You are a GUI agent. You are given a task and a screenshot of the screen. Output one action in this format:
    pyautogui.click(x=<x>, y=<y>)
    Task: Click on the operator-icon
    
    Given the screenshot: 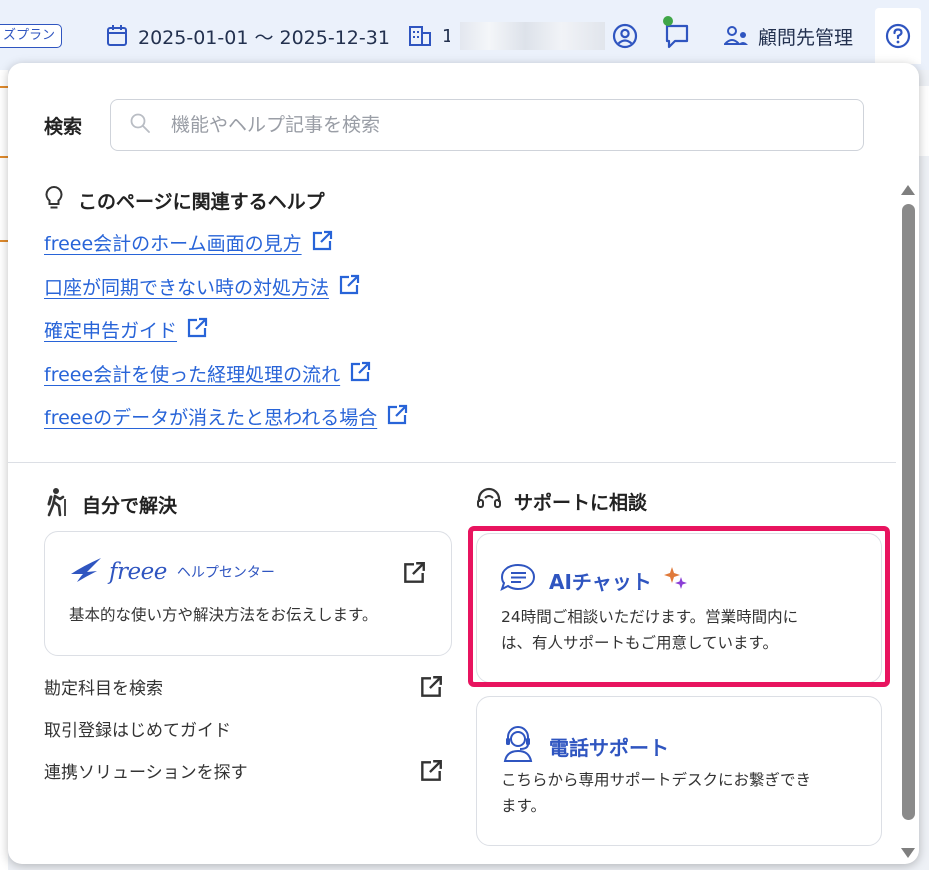 What is the action you would take?
    pyautogui.click(x=518, y=746)
    